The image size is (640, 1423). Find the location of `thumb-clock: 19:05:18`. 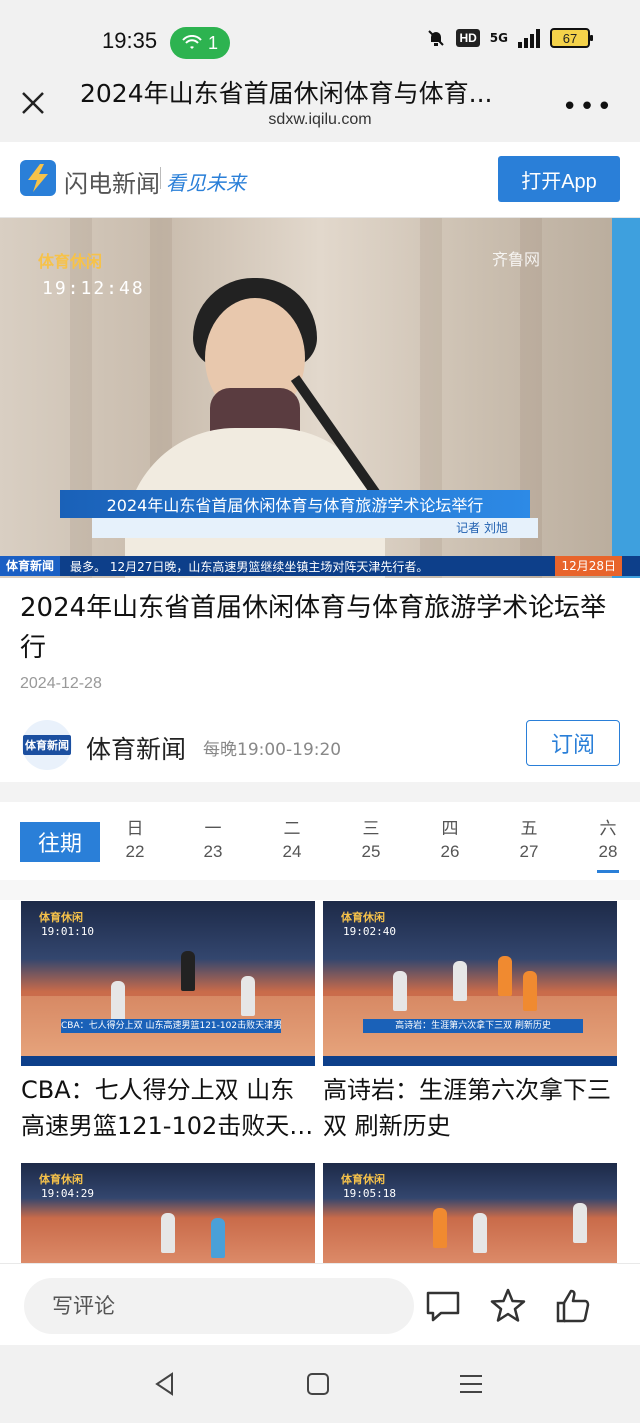

thumb-clock: 19:05:18 is located at coordinates (369, 1193).